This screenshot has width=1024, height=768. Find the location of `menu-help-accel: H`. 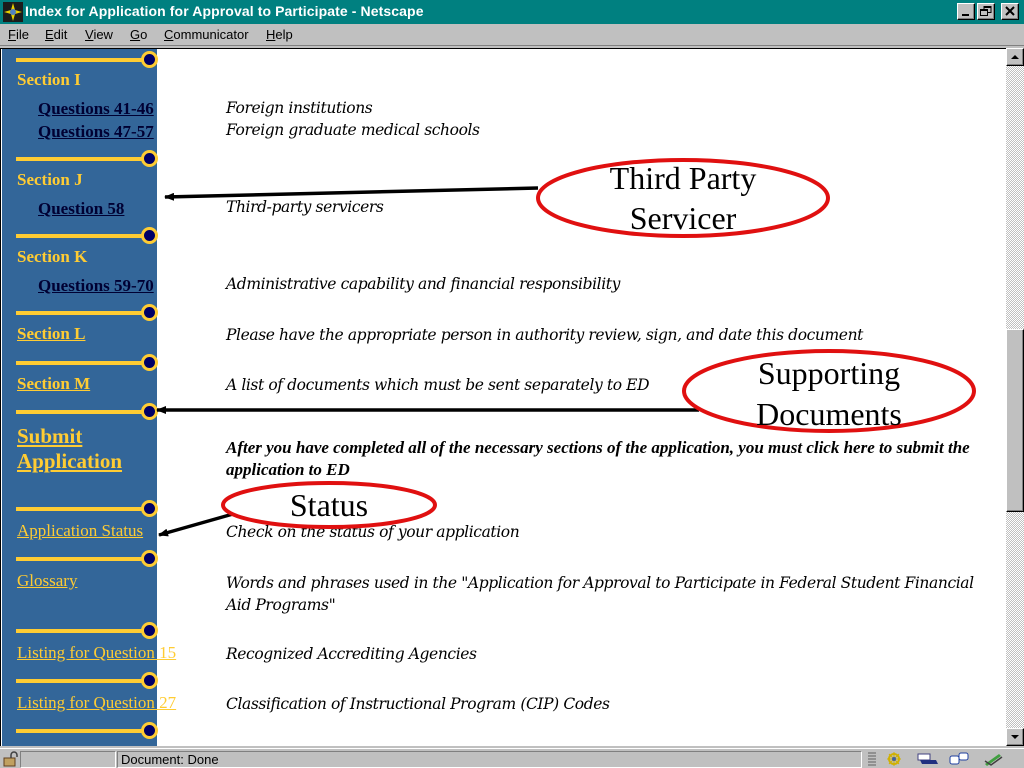

menu-help-accel: H is located at coordinates (271, 34).